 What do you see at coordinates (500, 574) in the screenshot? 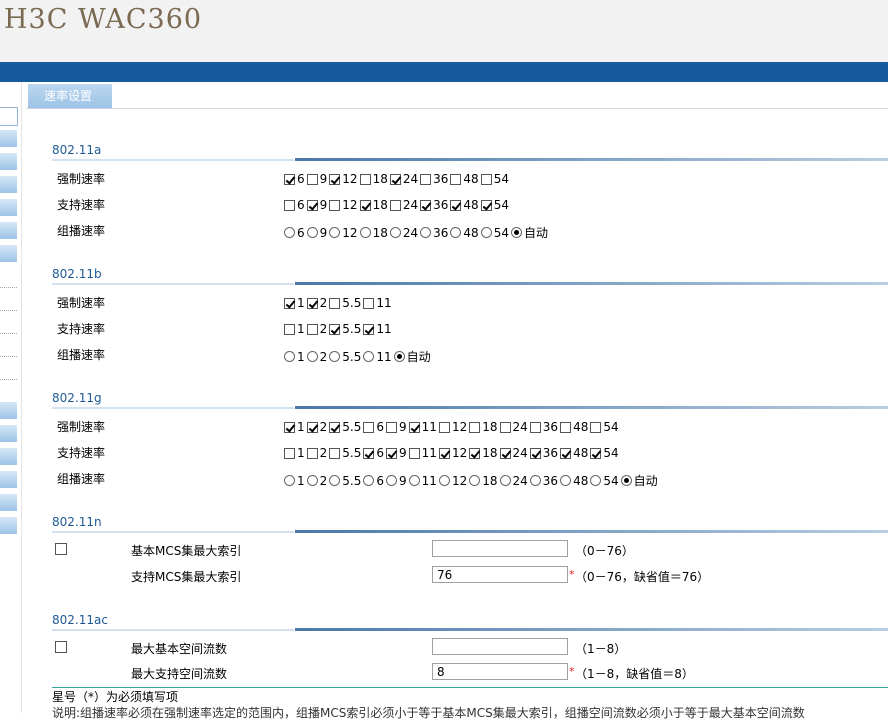
I see `support-mcs-input` at bounding box center [500, 574].